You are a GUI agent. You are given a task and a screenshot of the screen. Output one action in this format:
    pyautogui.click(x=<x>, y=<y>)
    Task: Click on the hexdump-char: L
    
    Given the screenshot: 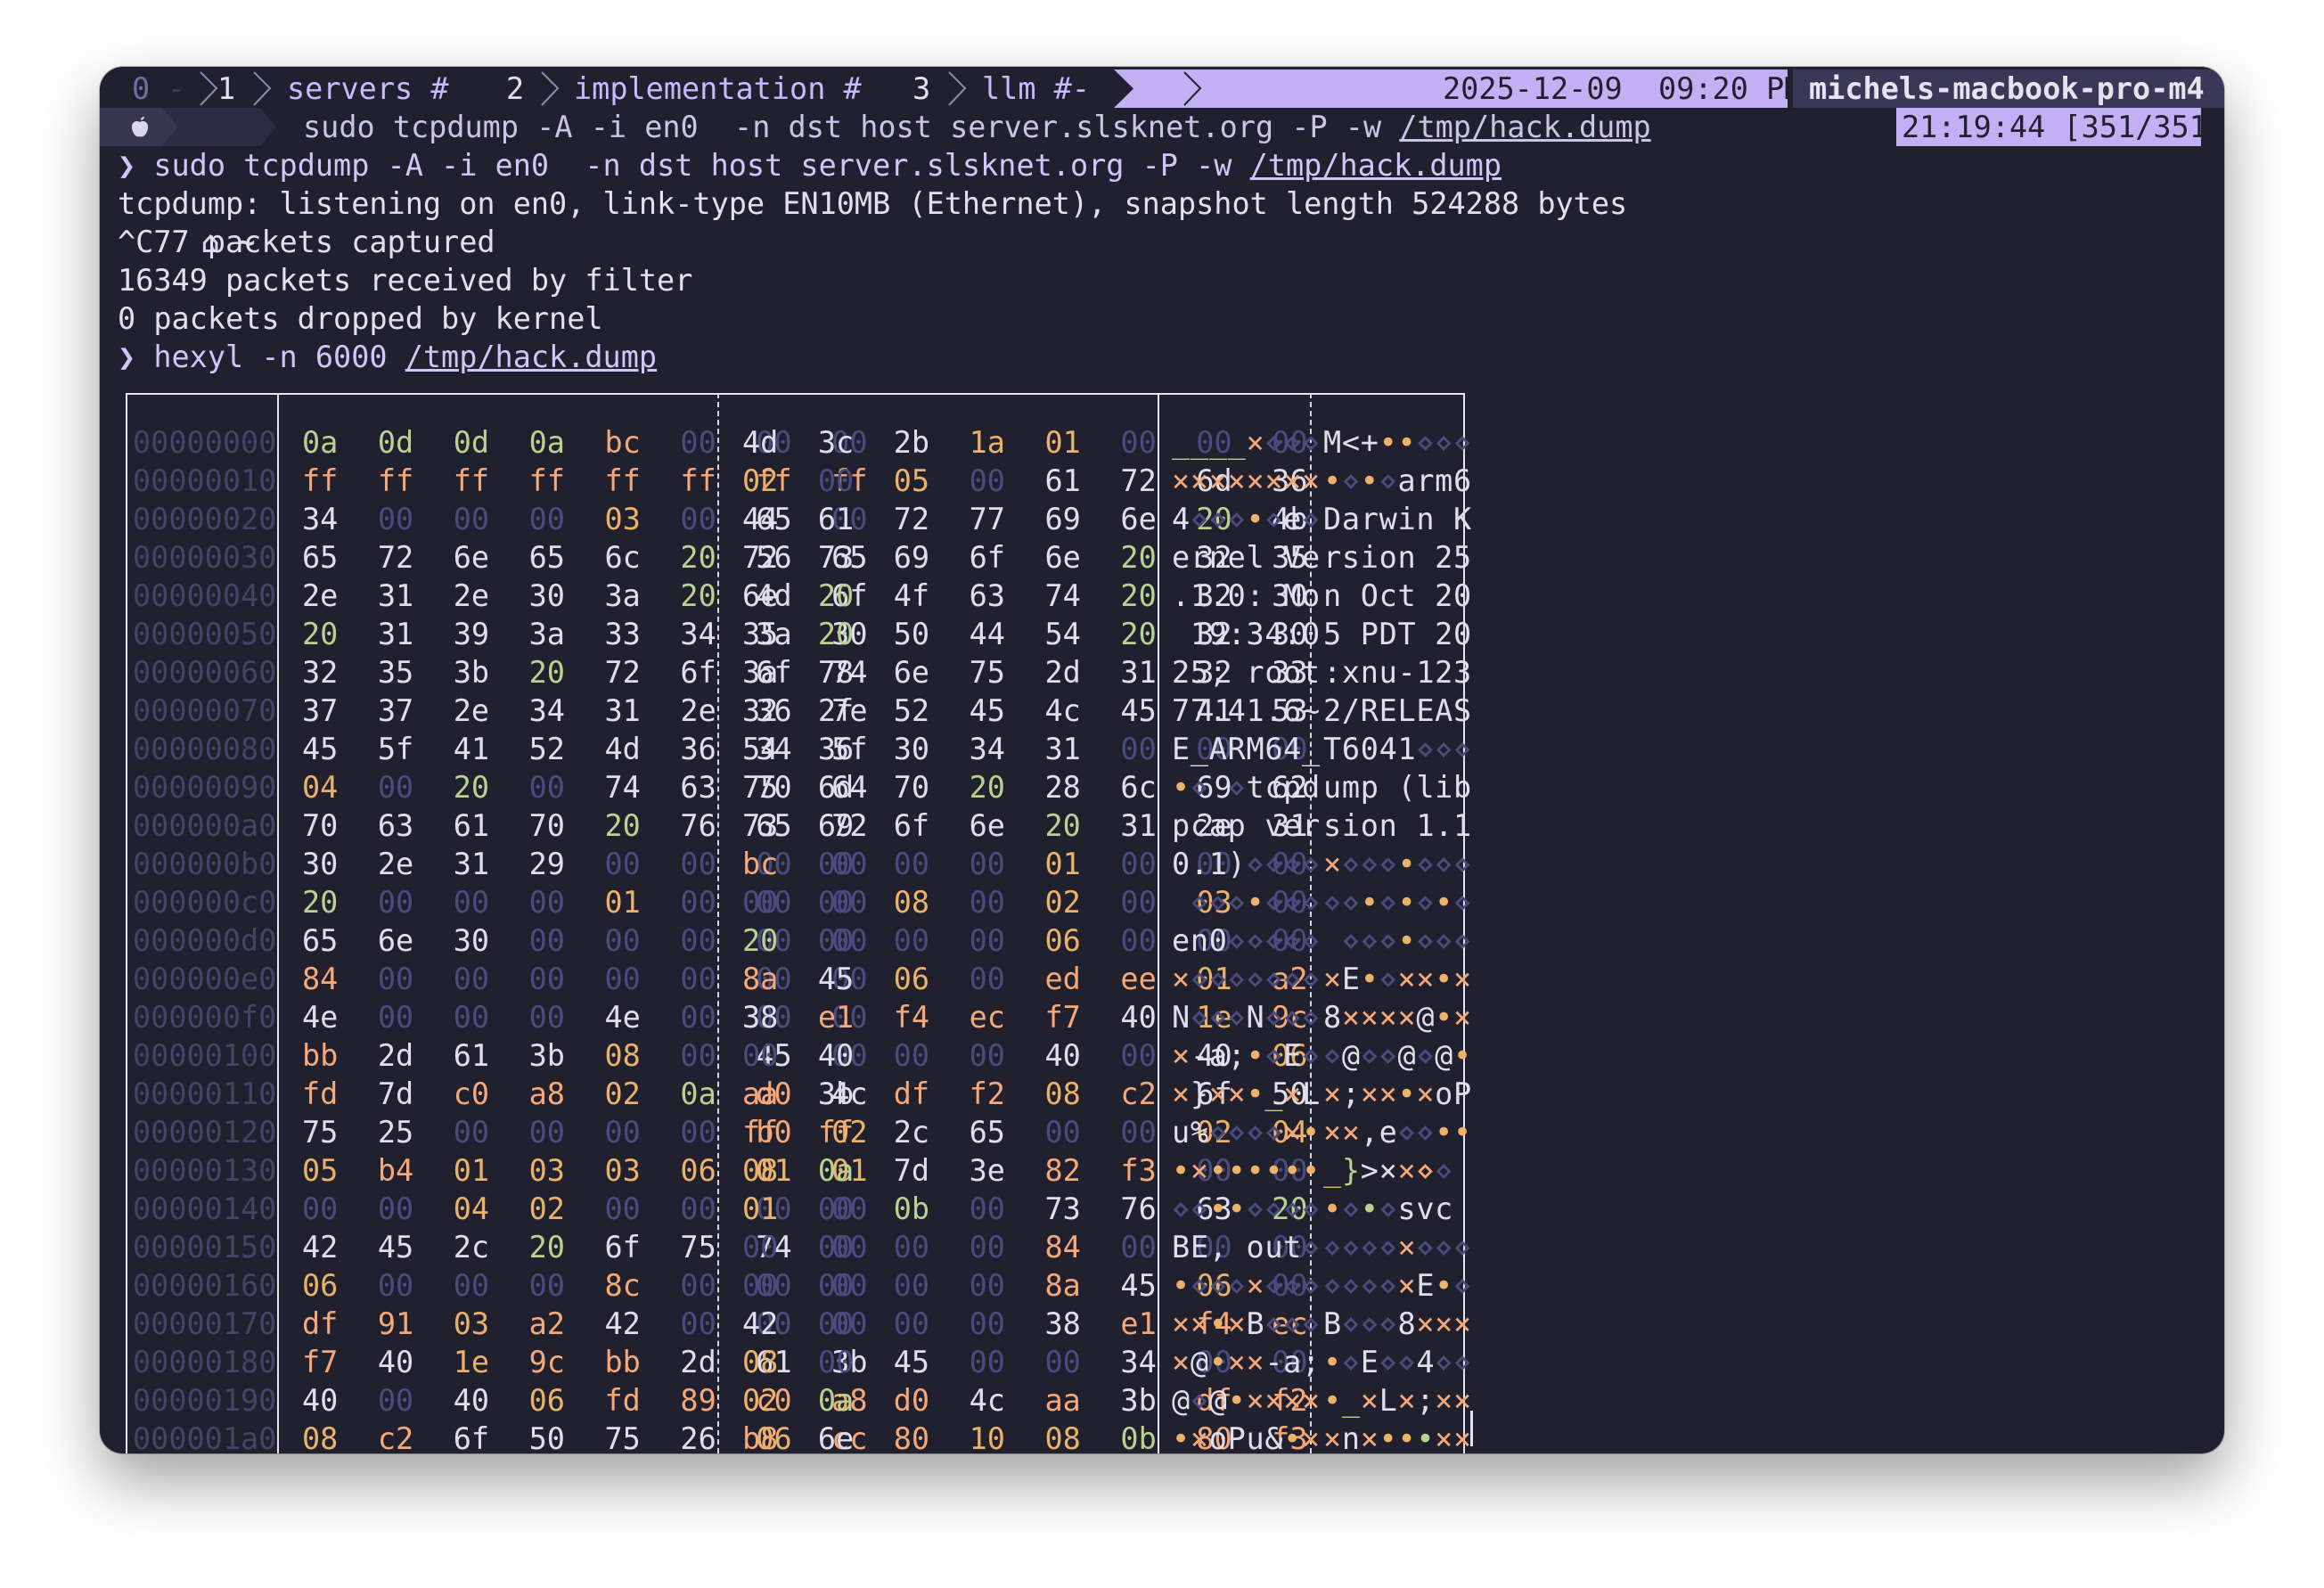 What is the action you would take?
    pyautogui.click(x=1388, y=1400)
    